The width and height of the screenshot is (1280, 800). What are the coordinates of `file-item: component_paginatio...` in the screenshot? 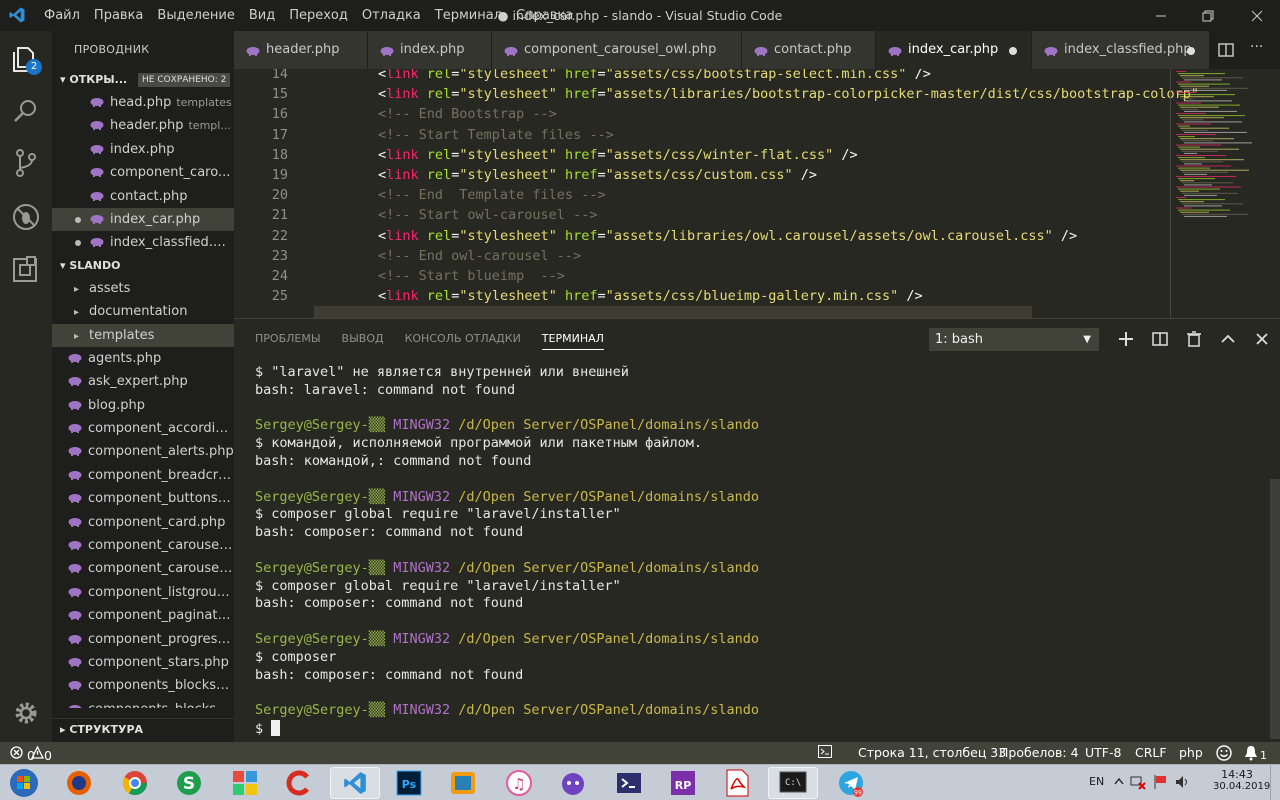 It's located at (143, 615).